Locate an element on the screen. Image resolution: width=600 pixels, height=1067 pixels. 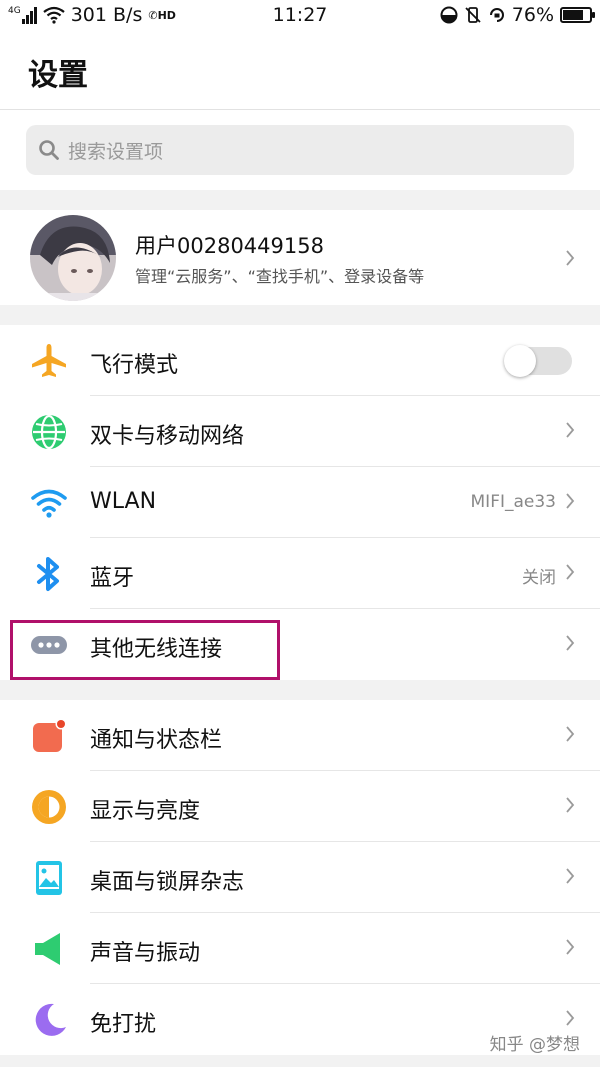
wlan-network-name: MIFI_ae33 is located at coordinates (513, 502).